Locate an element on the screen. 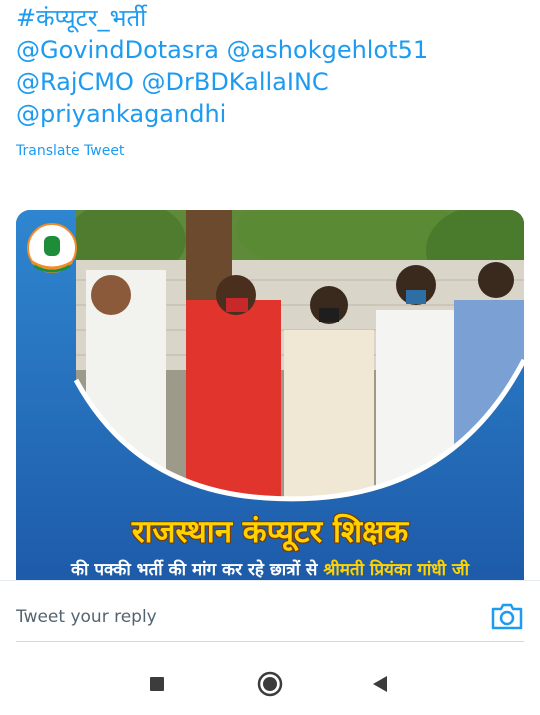 The width and height of the screenshot is (540, 715). mention-line-3: @priyankagandhi is located at coordinates (271, 114).